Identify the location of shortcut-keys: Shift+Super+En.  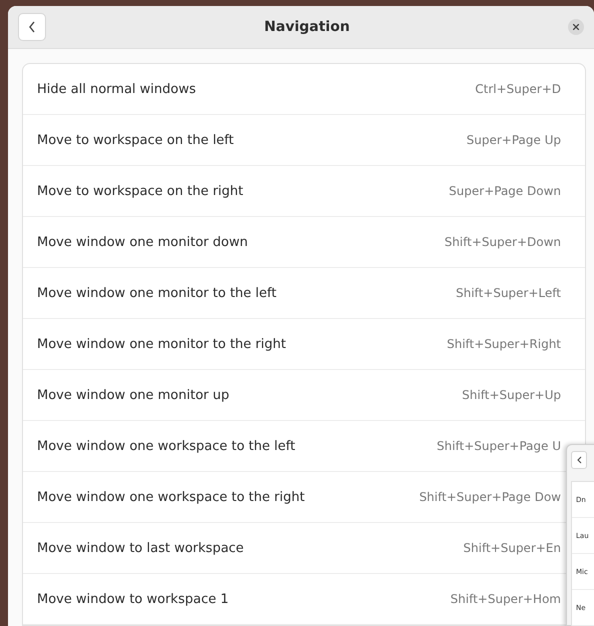
(512, 548).